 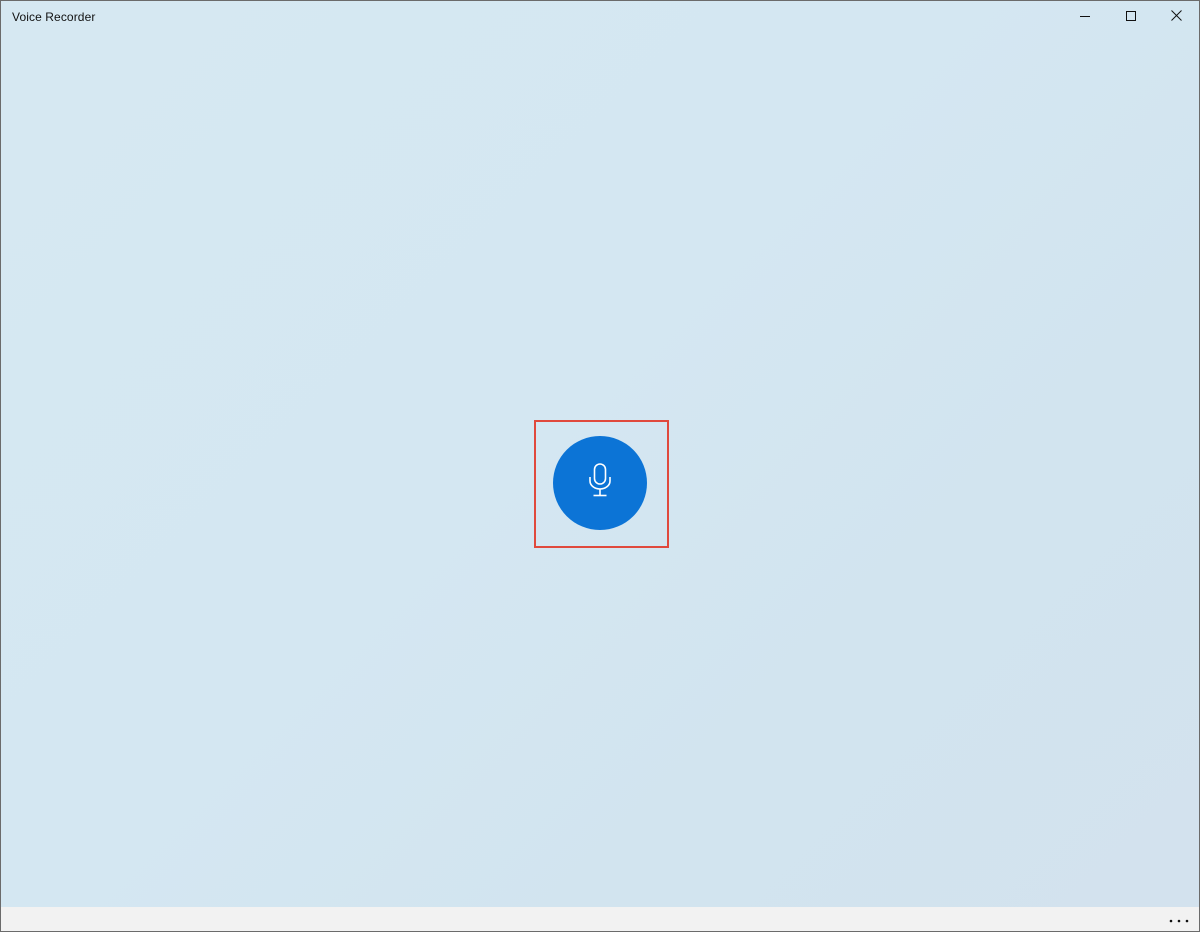 I want to click on close-icon, so click(x=1176, y=17).